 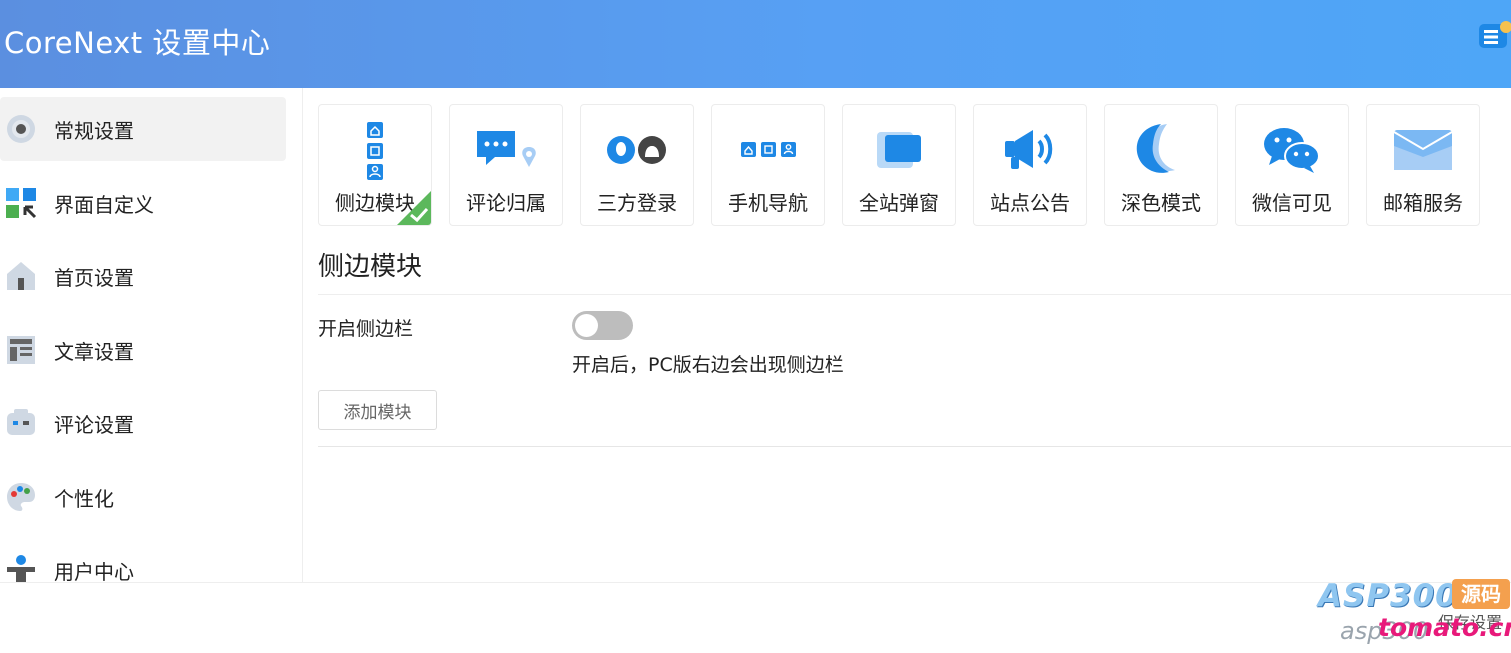 I want to click on sidebar-item-user-center: 用户中心, so click(x=143, y=560).